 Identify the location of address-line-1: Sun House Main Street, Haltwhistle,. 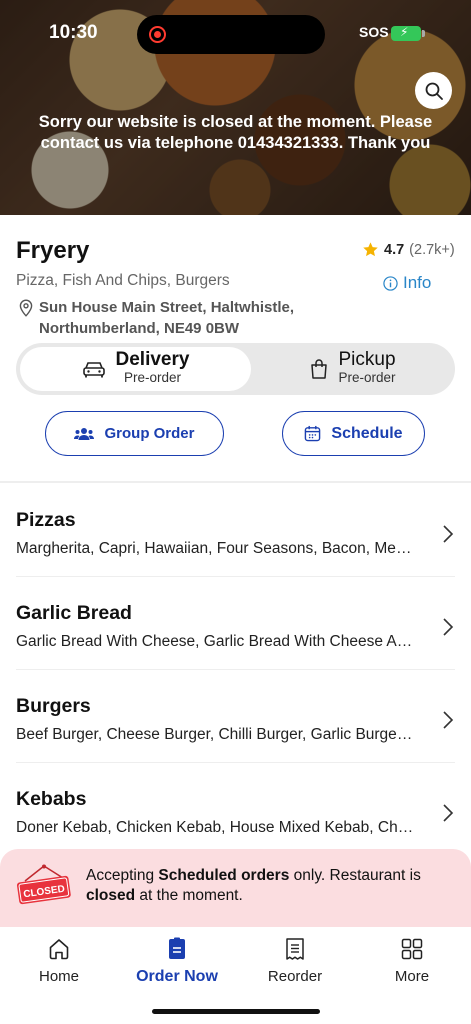
(167, 307).